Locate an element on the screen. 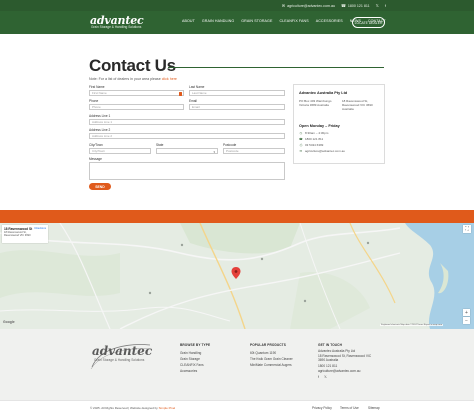 The height and width of the screenshot is (415, 474). field-error-icon is located at coordinates (180, 94).